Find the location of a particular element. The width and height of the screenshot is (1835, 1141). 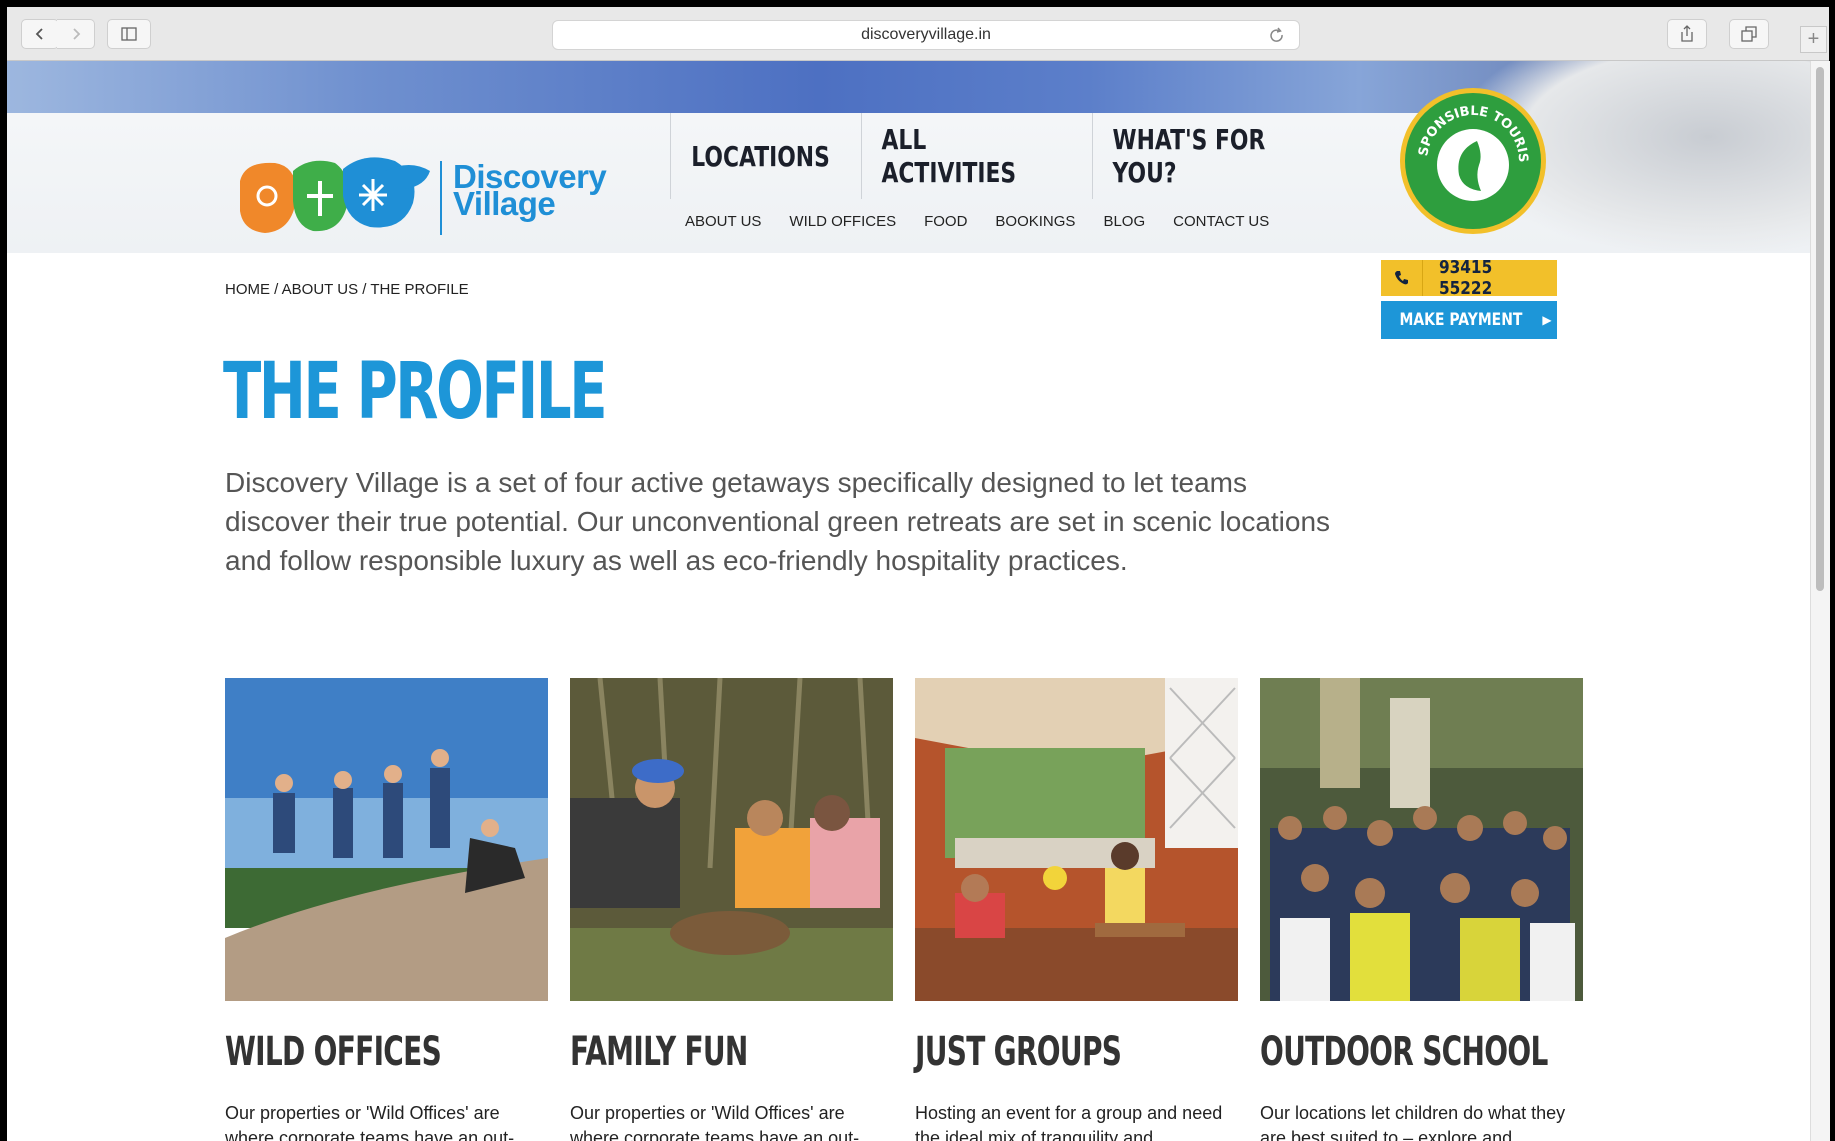

logo-wordmark: Discovery Village is located at coordinates (530, 190).